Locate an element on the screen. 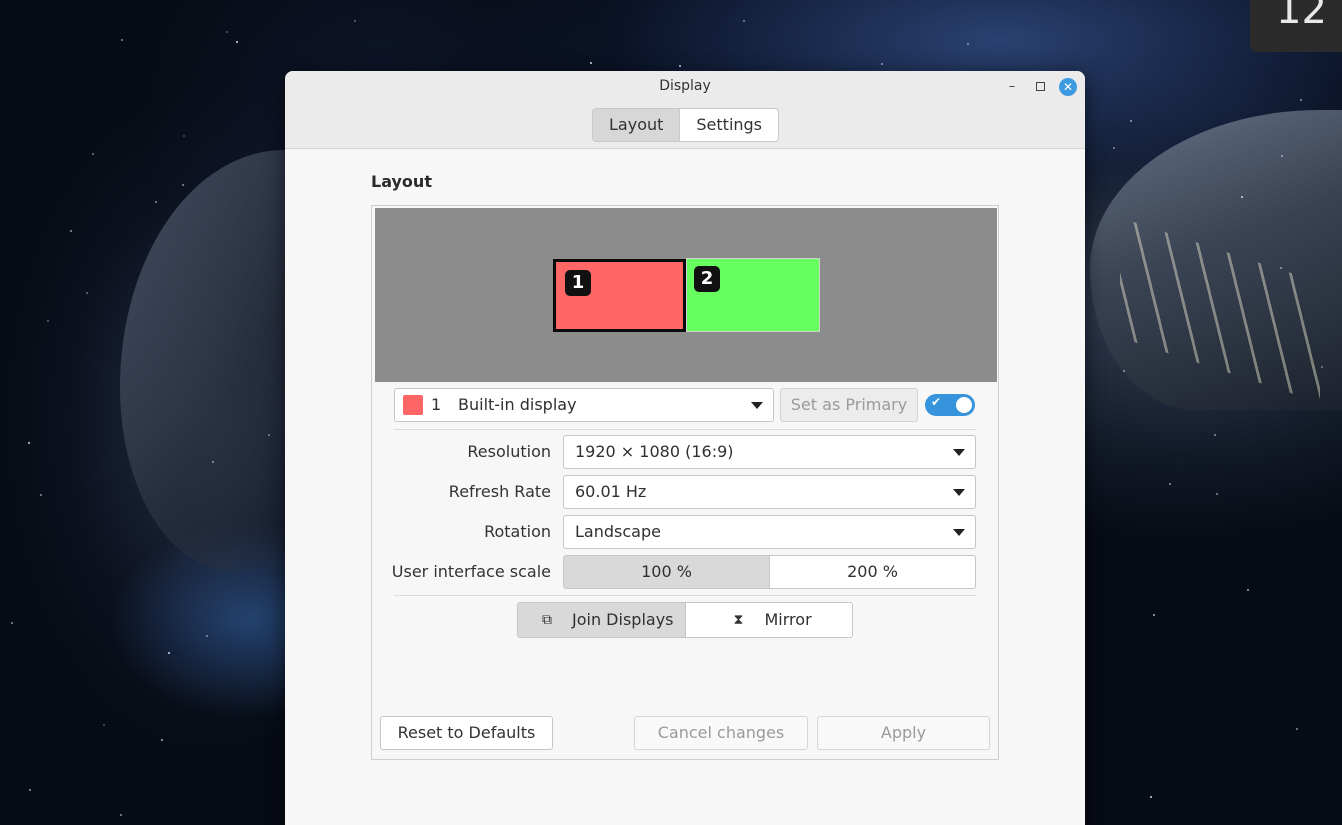  minimize-button: – is located at coordinates (1012, 87).